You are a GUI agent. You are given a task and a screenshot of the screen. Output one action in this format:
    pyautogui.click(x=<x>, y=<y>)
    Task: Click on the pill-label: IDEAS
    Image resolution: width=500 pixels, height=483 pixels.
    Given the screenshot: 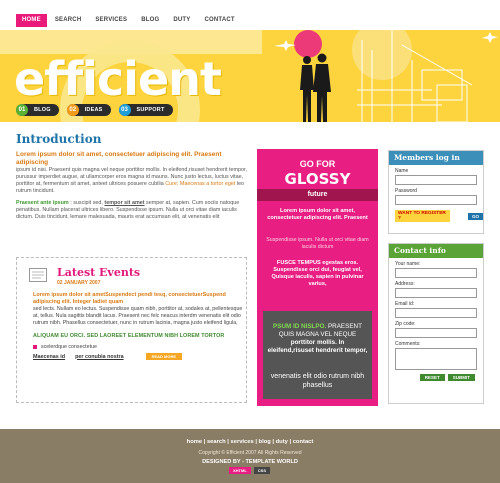 What is the action you would take?
    pyautogui.click(x=93, y=110)
    